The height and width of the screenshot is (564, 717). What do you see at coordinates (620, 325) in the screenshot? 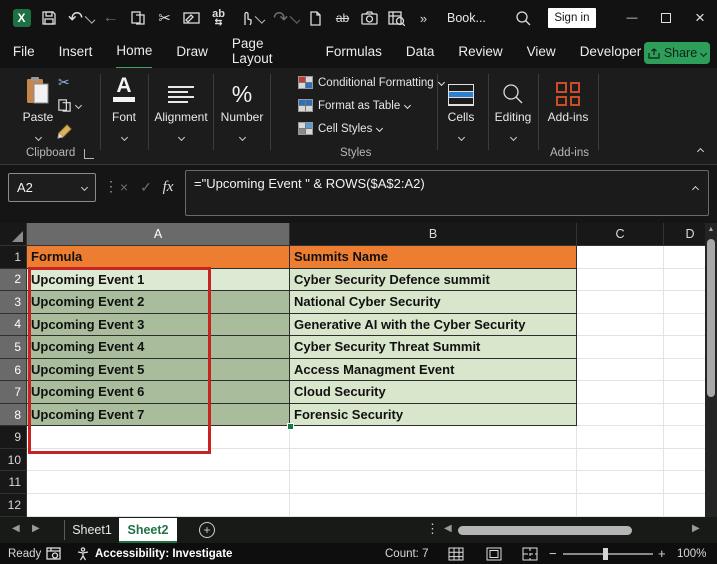
I see `cell-C4` at bounding box center [620, 325].